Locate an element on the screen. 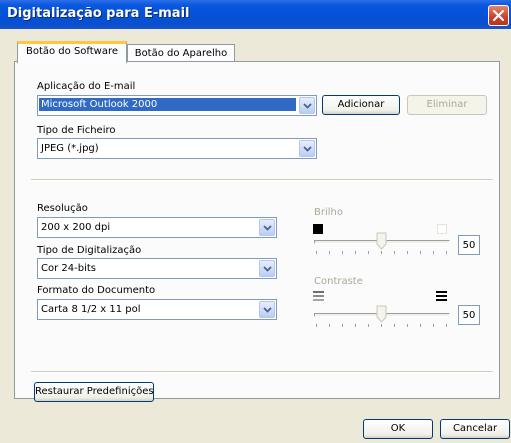 This screenshot has height=443, width=511. low-contrast-icon is located at coordinates (318, 296).